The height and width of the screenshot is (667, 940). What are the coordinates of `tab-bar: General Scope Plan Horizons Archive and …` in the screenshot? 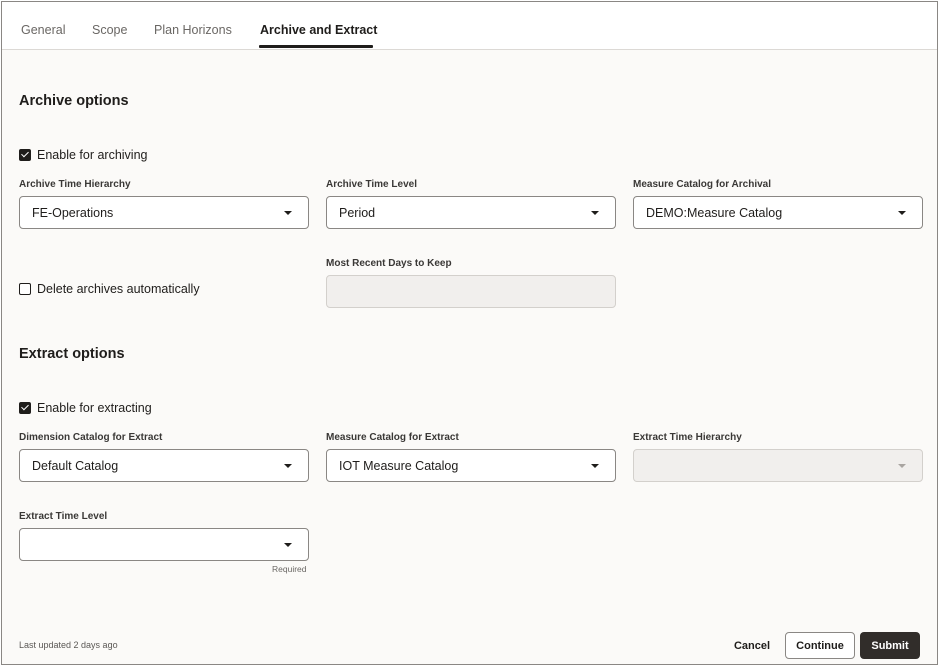 It's located at (469, 26).